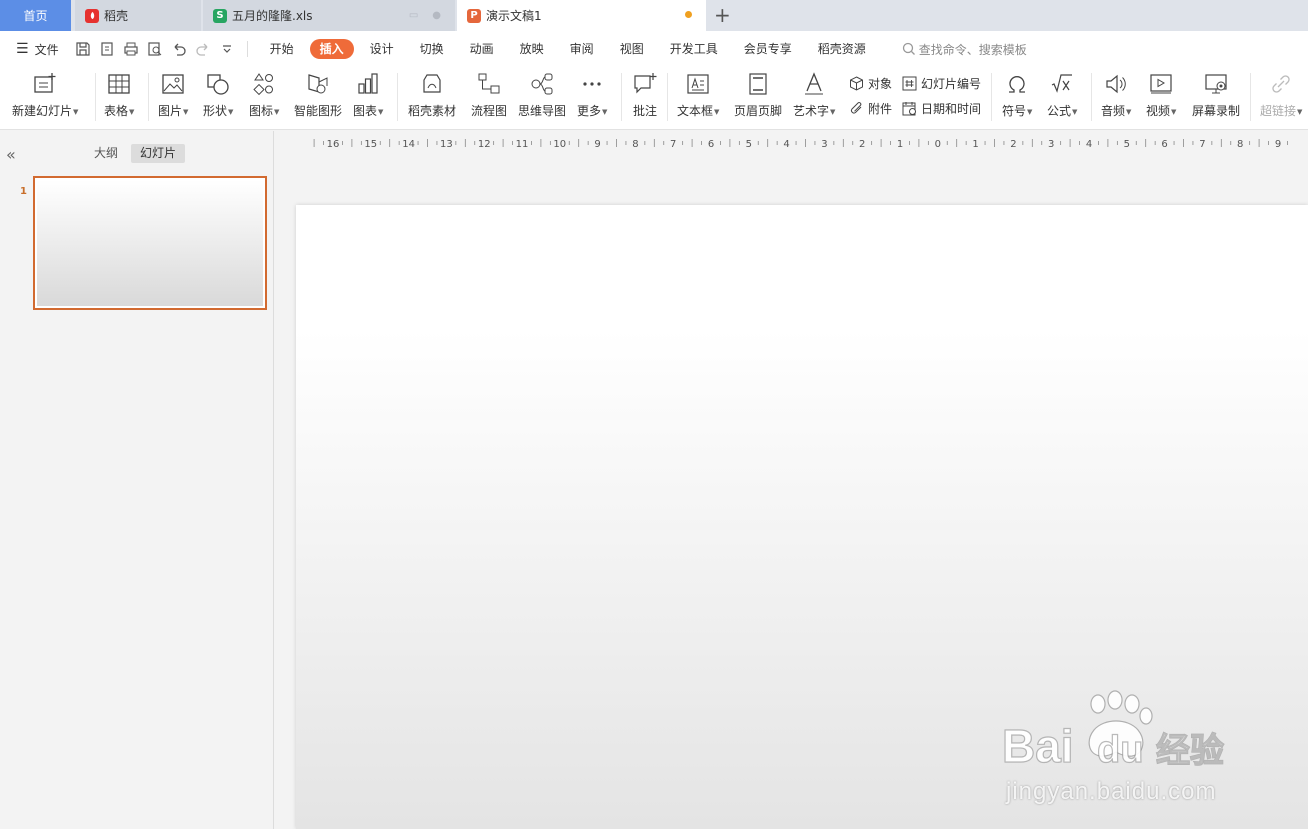  Describe the element at coordinates (116, 111) in the screenshot. I see `table-label: 表格` at that location.